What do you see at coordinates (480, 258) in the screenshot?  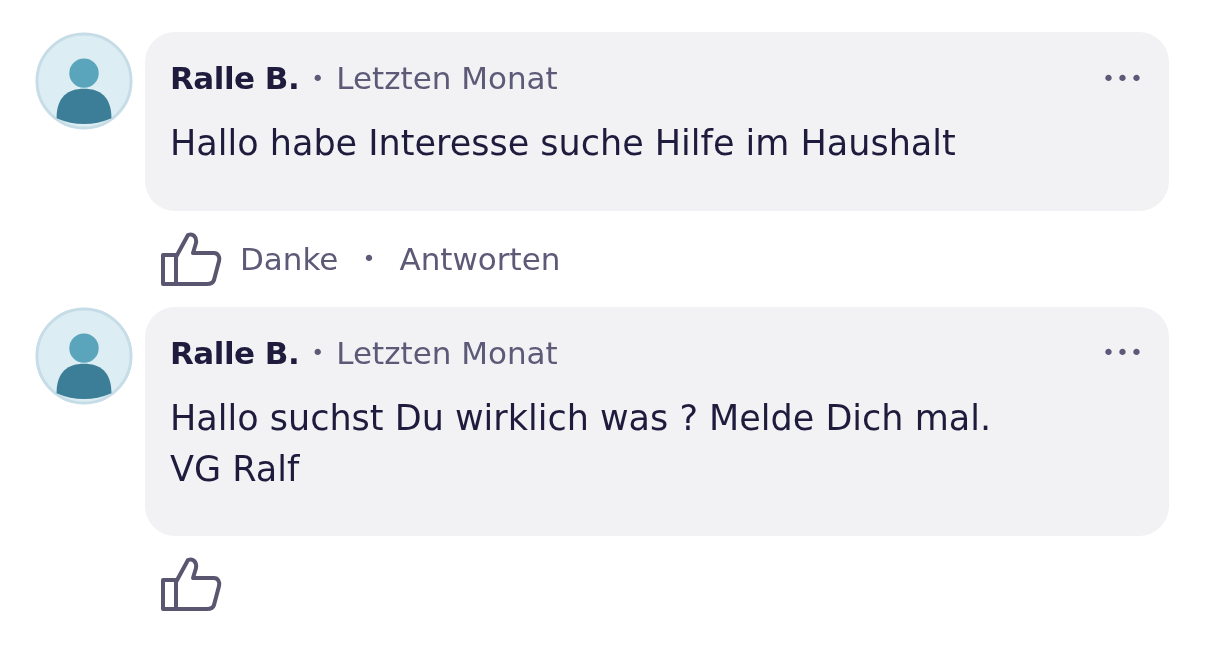 I see `reply-button: Antworten` at bounding box center [480, 258].